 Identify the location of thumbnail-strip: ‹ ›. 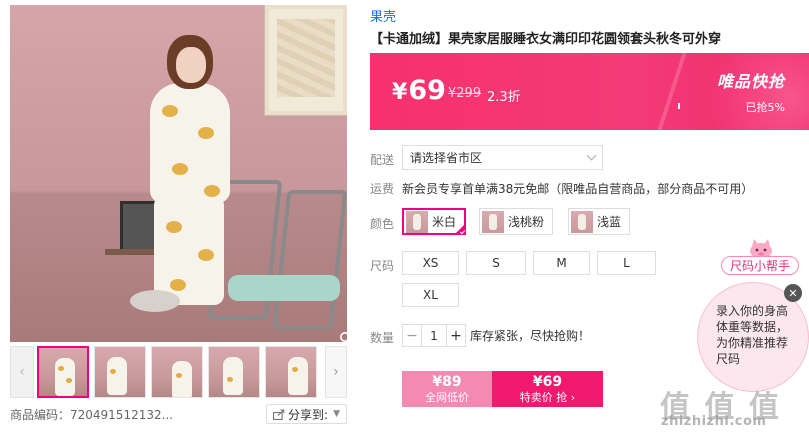
(178, 372).